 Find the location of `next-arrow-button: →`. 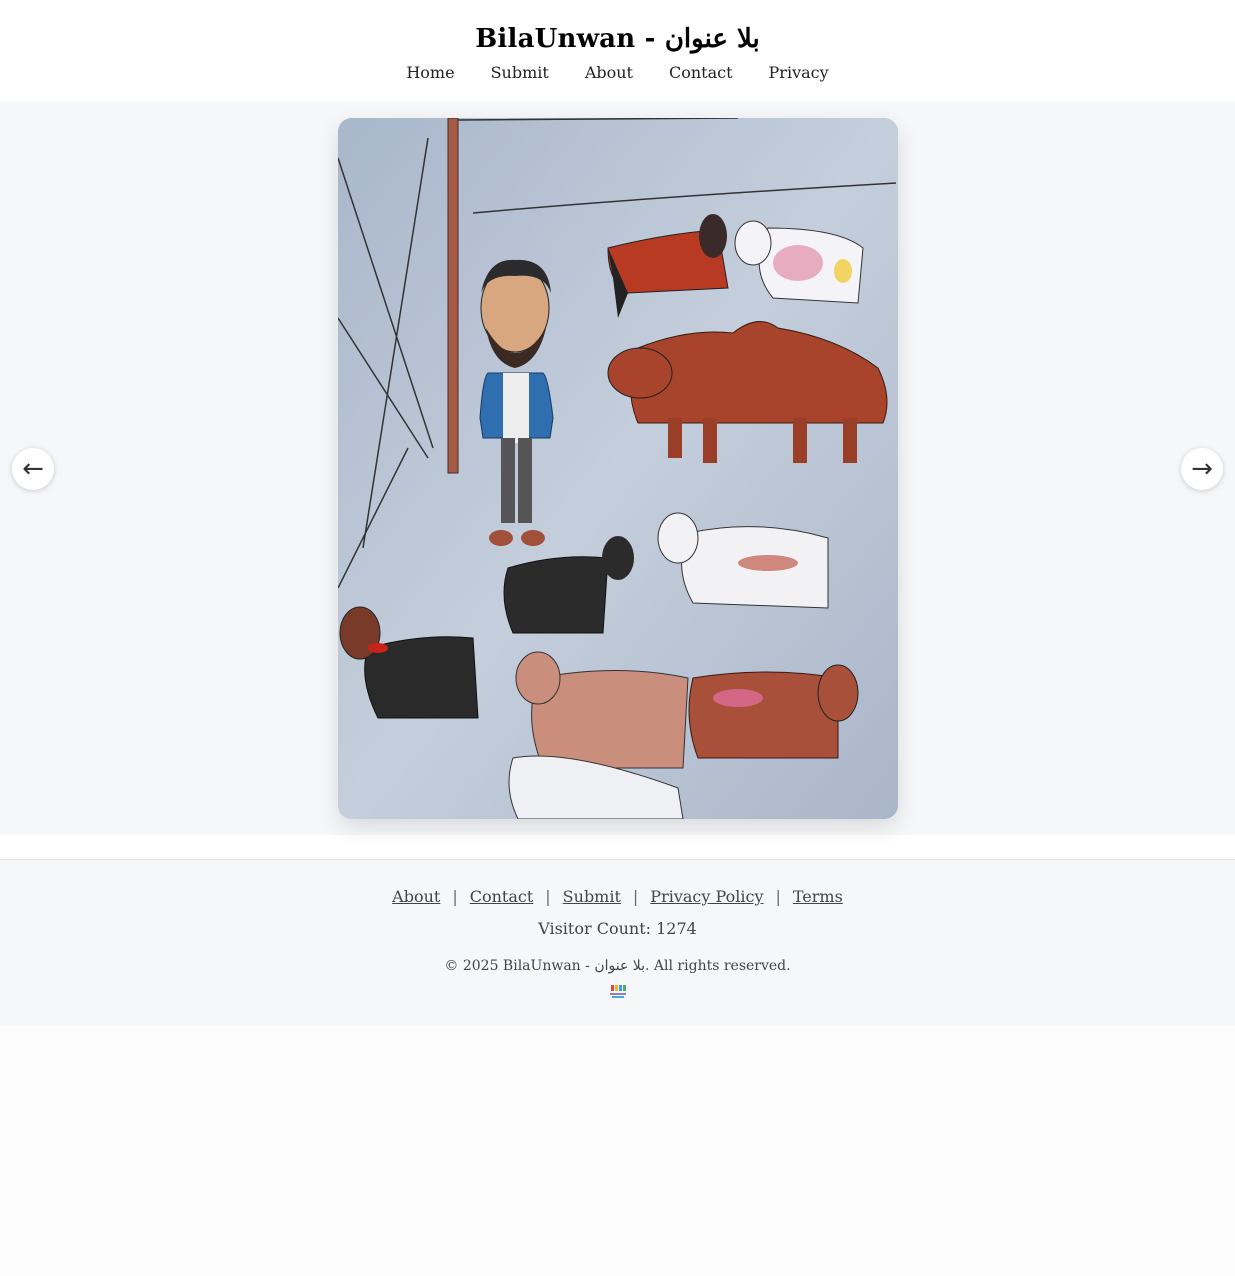

next-arrow-button: → is located at coordinates (1202, 469).